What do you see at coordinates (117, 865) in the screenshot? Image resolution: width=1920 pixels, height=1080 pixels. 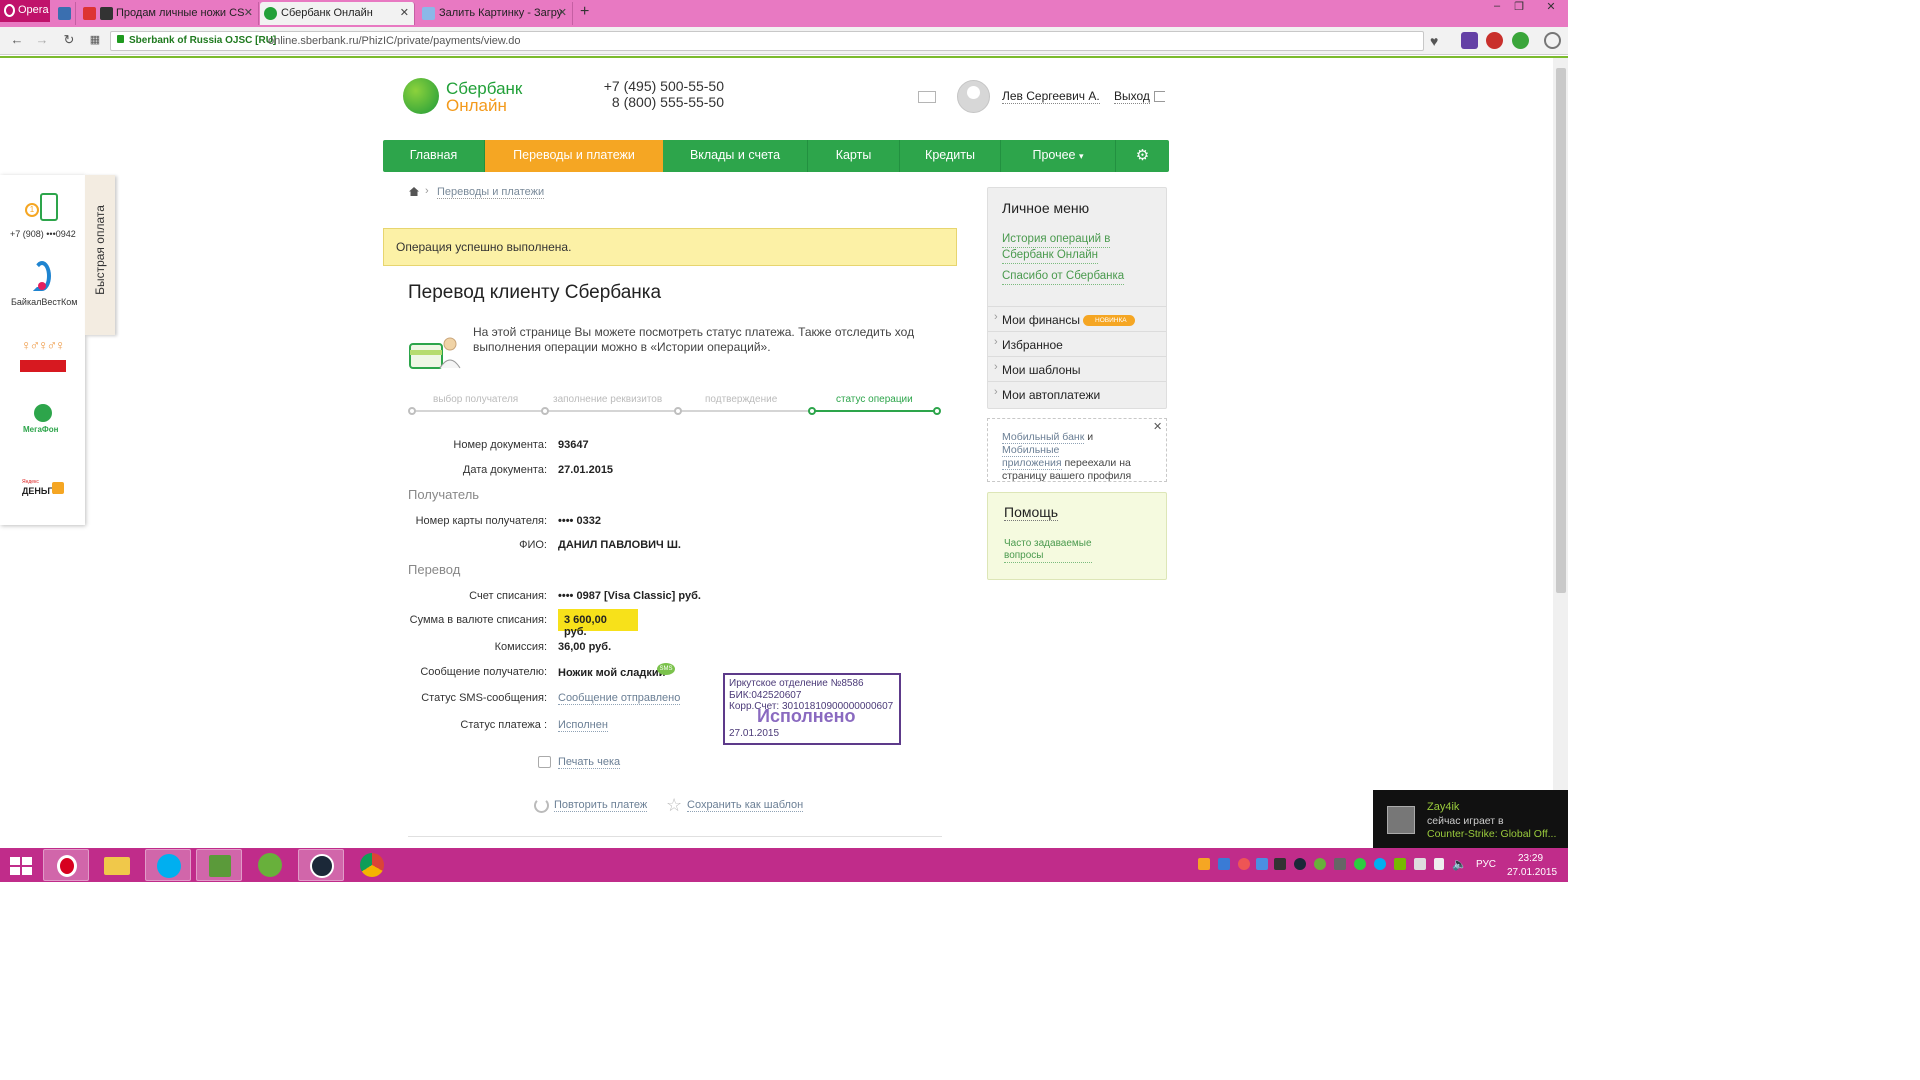 I see `taskbar-explorer` at bounding box center [117, 865].